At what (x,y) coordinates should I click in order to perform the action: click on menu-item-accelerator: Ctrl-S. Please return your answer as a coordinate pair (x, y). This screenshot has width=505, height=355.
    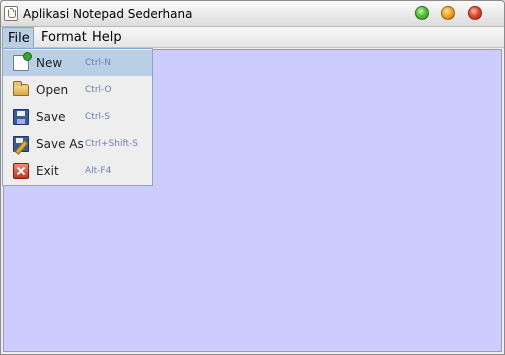
    Looking at the image, I should click on (97, 117).